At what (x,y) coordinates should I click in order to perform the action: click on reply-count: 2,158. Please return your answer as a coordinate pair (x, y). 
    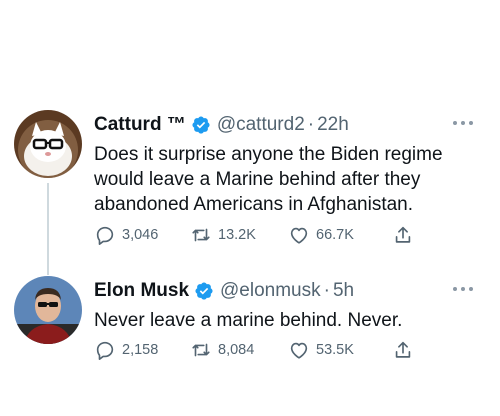
    Looking at the image, I should click on (140, 350).